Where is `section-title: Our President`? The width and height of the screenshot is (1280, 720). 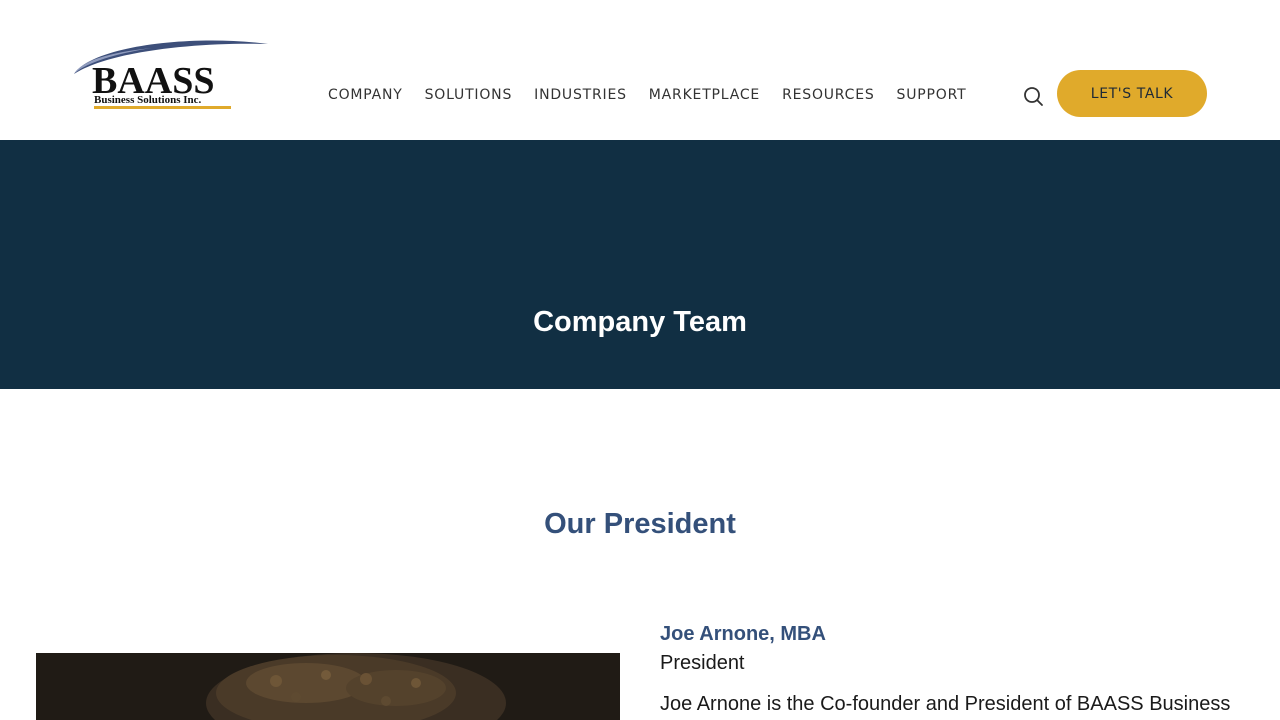 section-title: Our President is located at coordinates (640, 524).